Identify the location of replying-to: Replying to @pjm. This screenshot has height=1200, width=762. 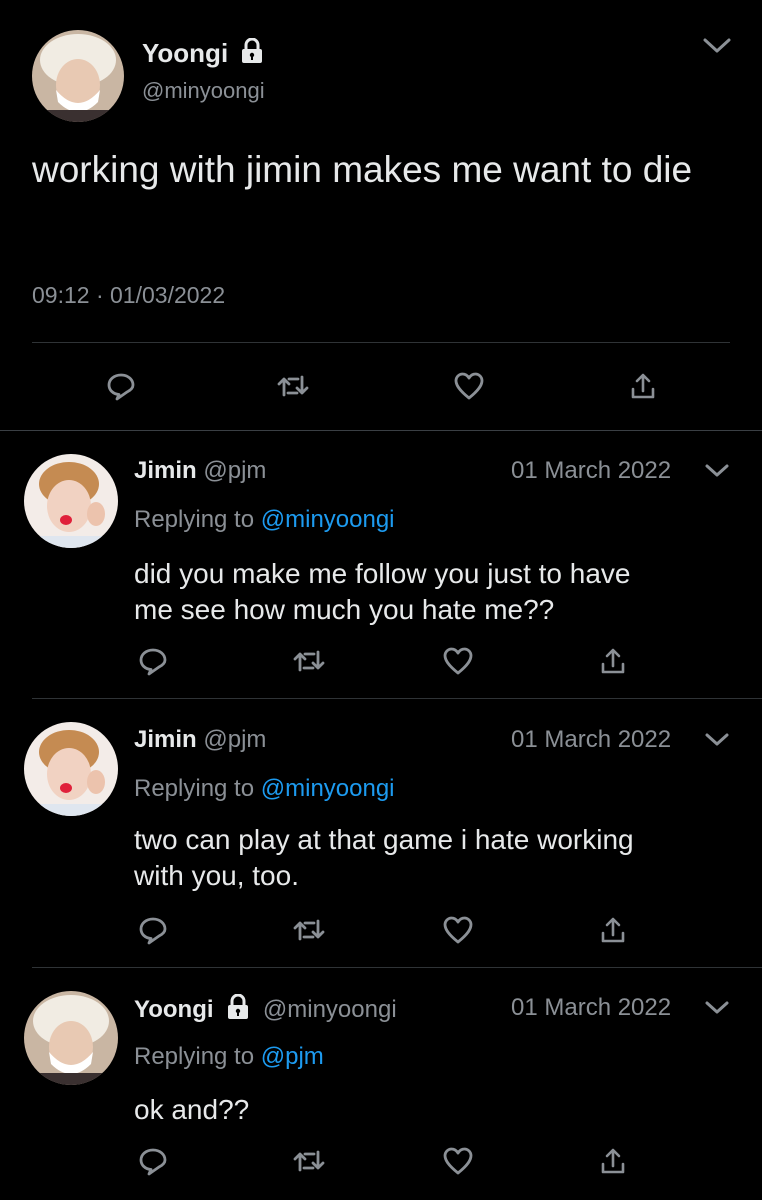
(229, 1057).